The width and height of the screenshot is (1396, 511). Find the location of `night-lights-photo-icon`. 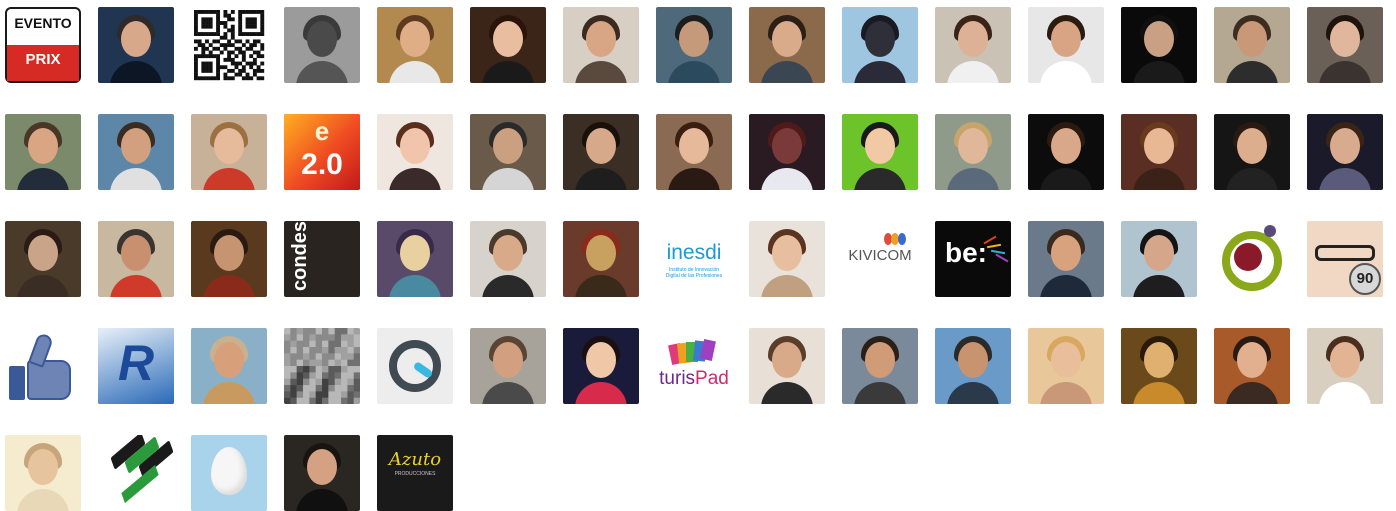

night-lights-photo-icon is located at coordinates (787, 152).